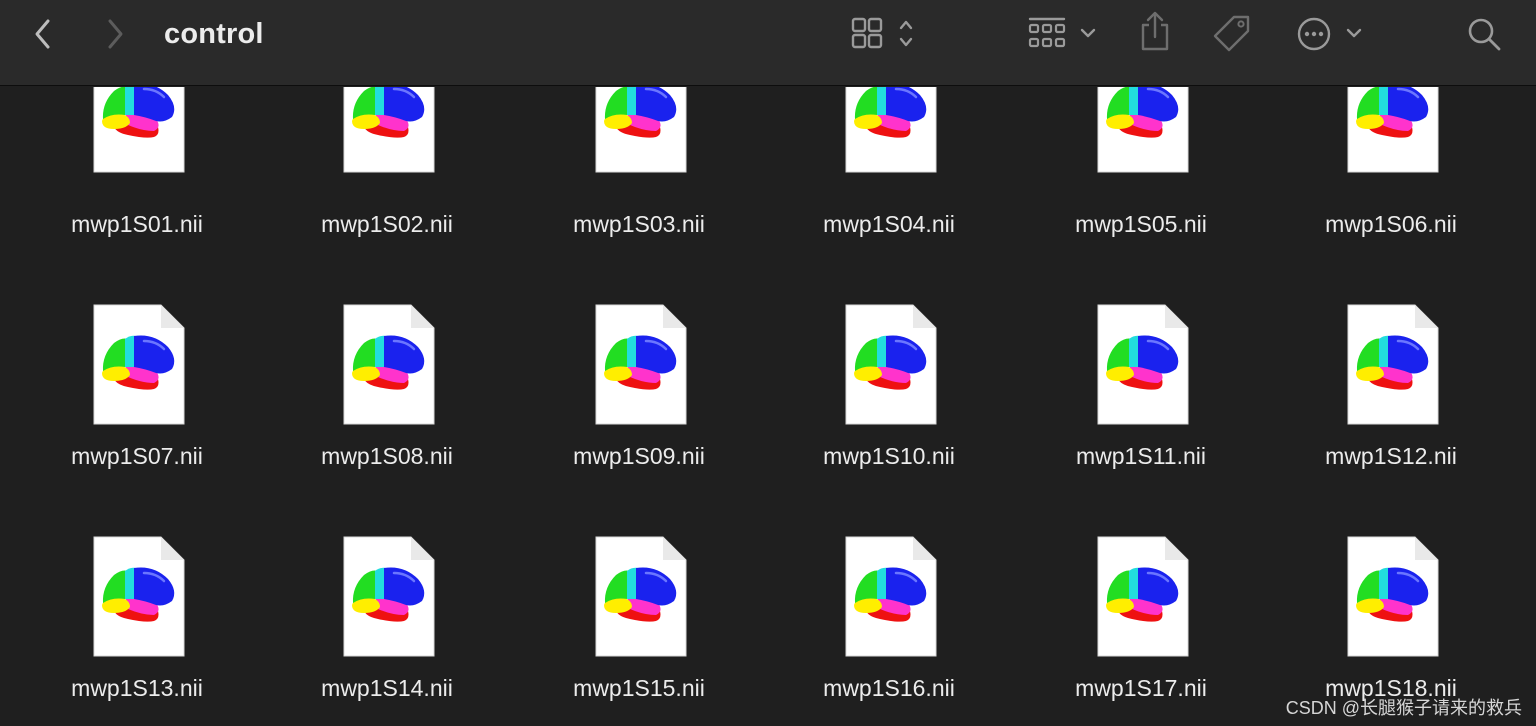 This screenshot has height=726, width=1536. Describe the element at coordinates (889, 456) in the screenshot. I see `file-name: mwp1S10.nii` at that location.